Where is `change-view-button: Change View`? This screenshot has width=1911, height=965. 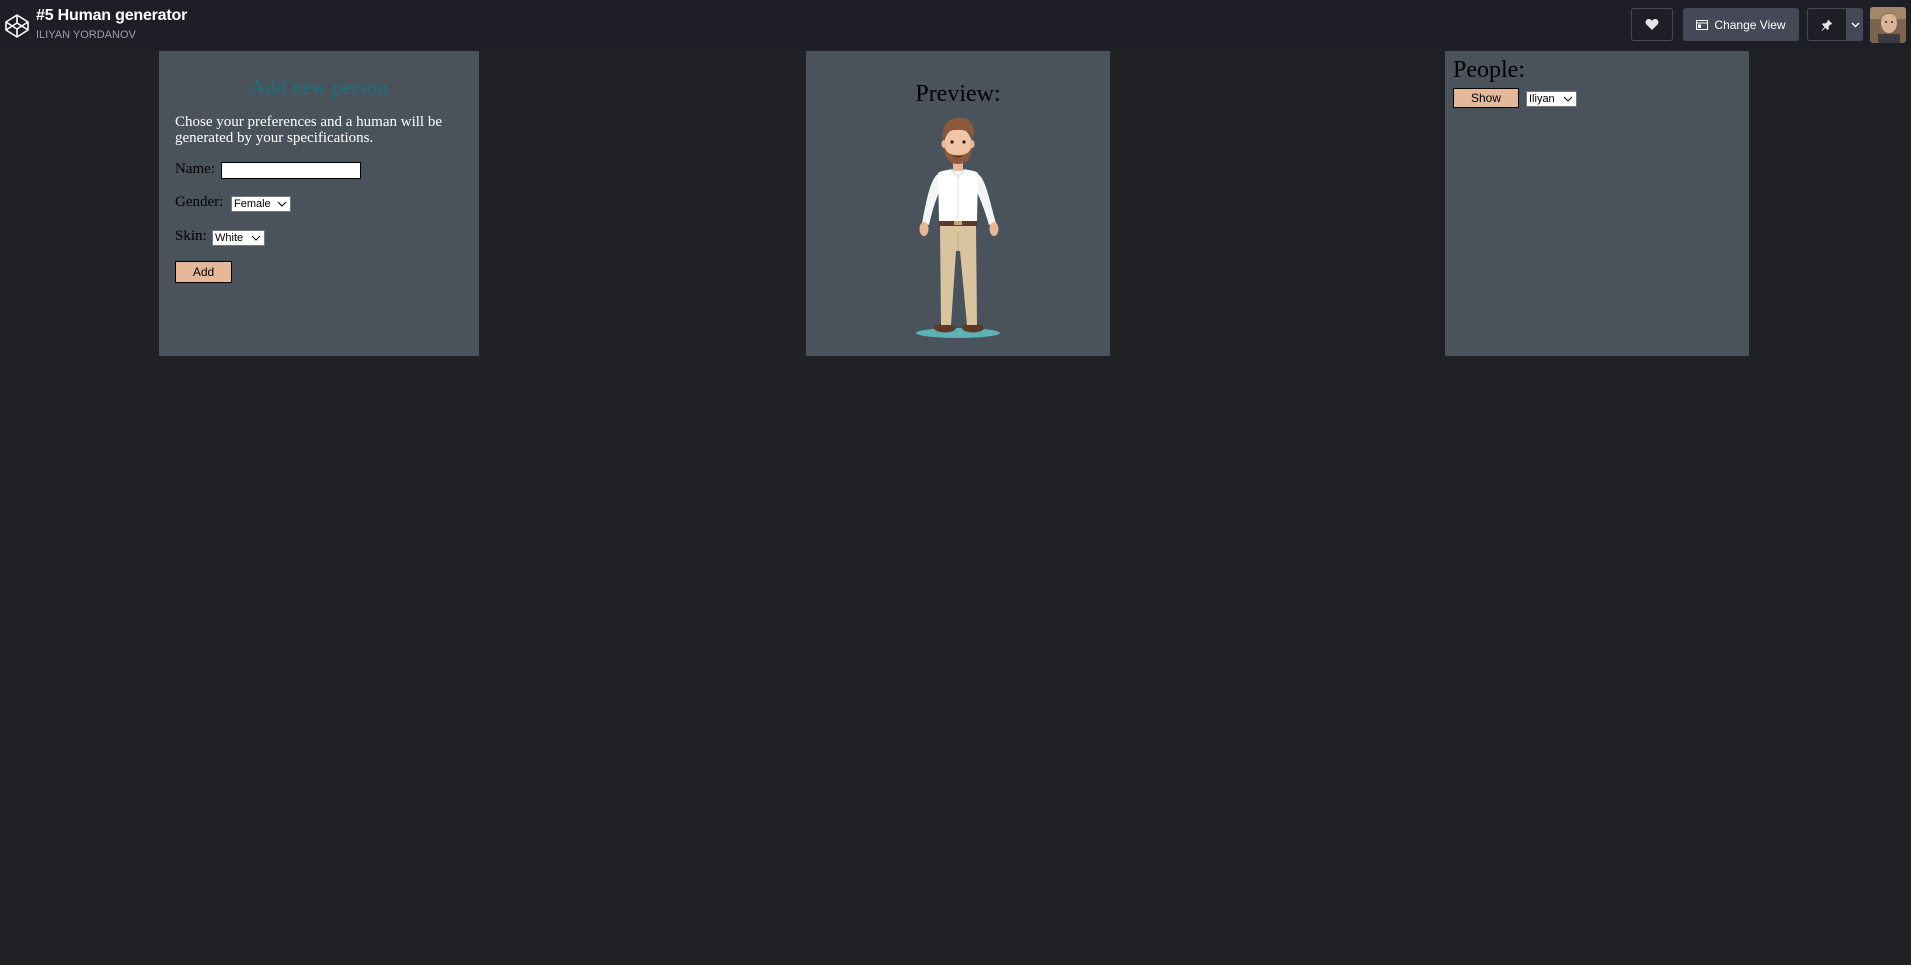
change-view-button: Change View is located at coordinates (1741, 24).